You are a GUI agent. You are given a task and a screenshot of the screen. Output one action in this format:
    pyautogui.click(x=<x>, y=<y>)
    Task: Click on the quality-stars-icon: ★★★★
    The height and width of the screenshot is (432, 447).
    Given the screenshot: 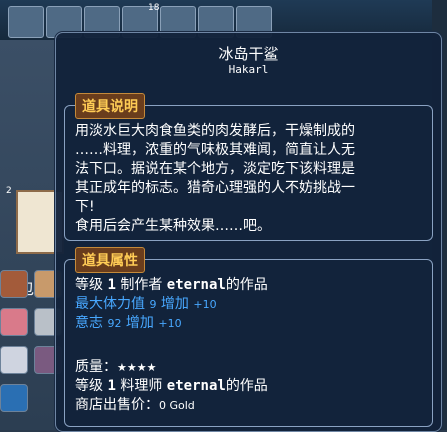 What is the action you would take?
    pyautogui.click(x=137, y=367)
    